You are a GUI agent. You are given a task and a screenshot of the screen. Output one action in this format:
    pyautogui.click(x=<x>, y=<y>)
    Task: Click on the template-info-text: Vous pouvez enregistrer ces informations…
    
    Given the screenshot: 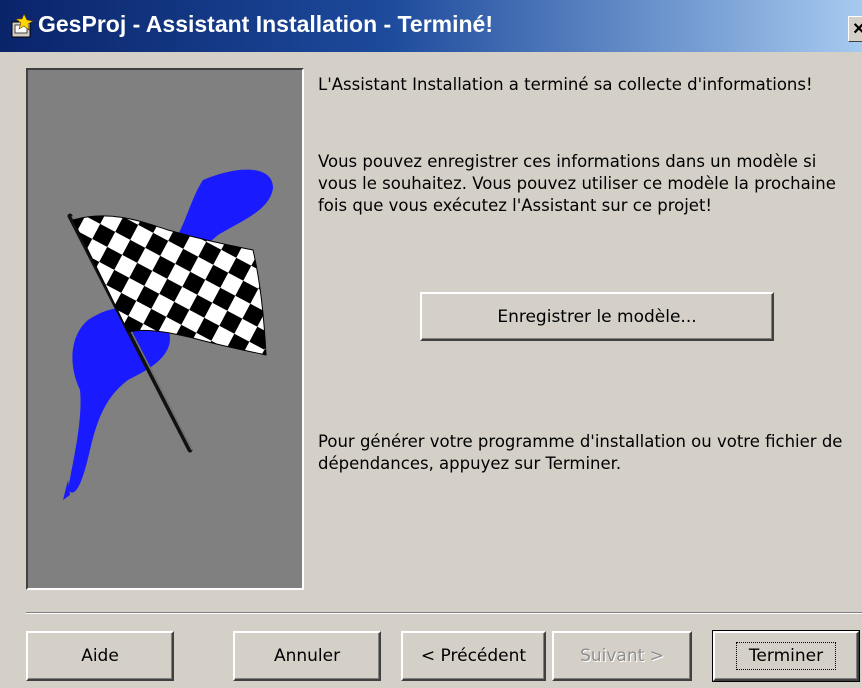 What is the action you would take?
    pyautogui.click(x=577, y=183)
    